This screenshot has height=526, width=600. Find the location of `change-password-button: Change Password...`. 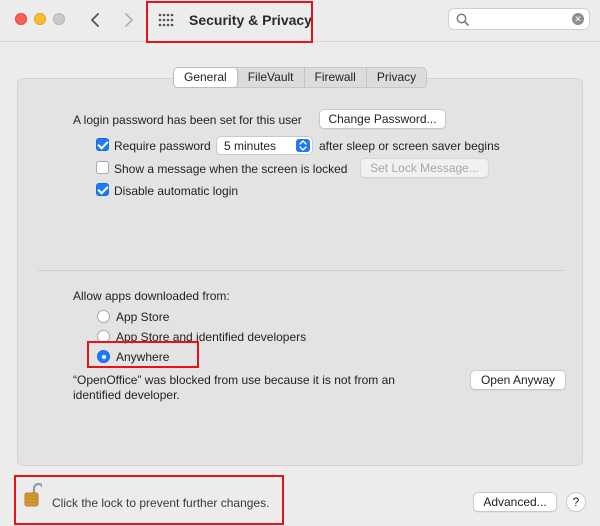

change-password-button: Change Password... is located at coordinates (382, 119).